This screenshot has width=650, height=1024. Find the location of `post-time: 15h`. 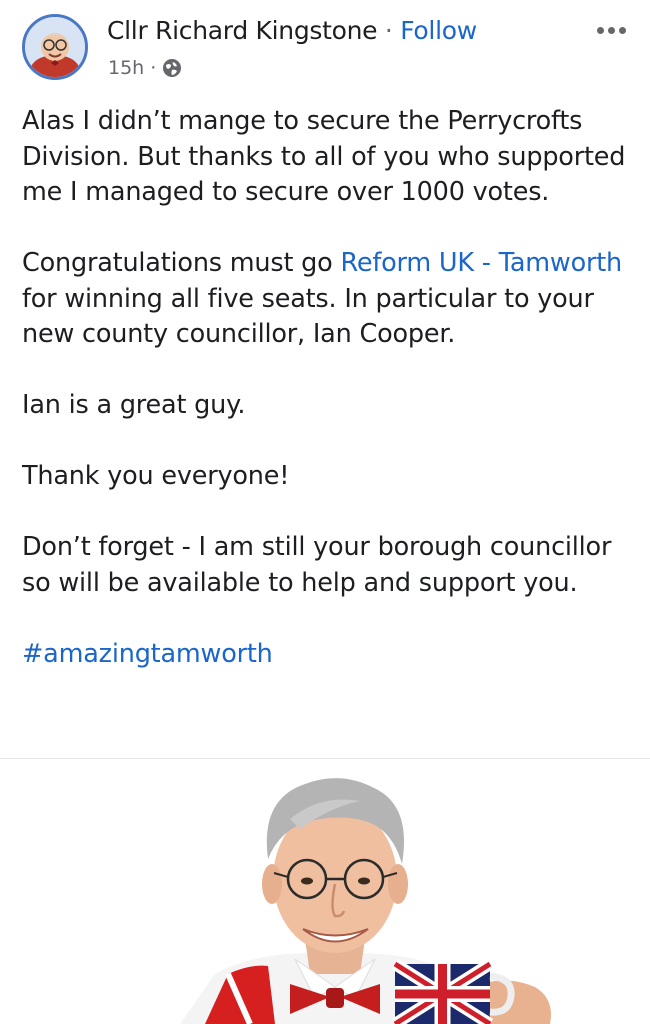

post-time: 15h is located at coordinates (126, 68).